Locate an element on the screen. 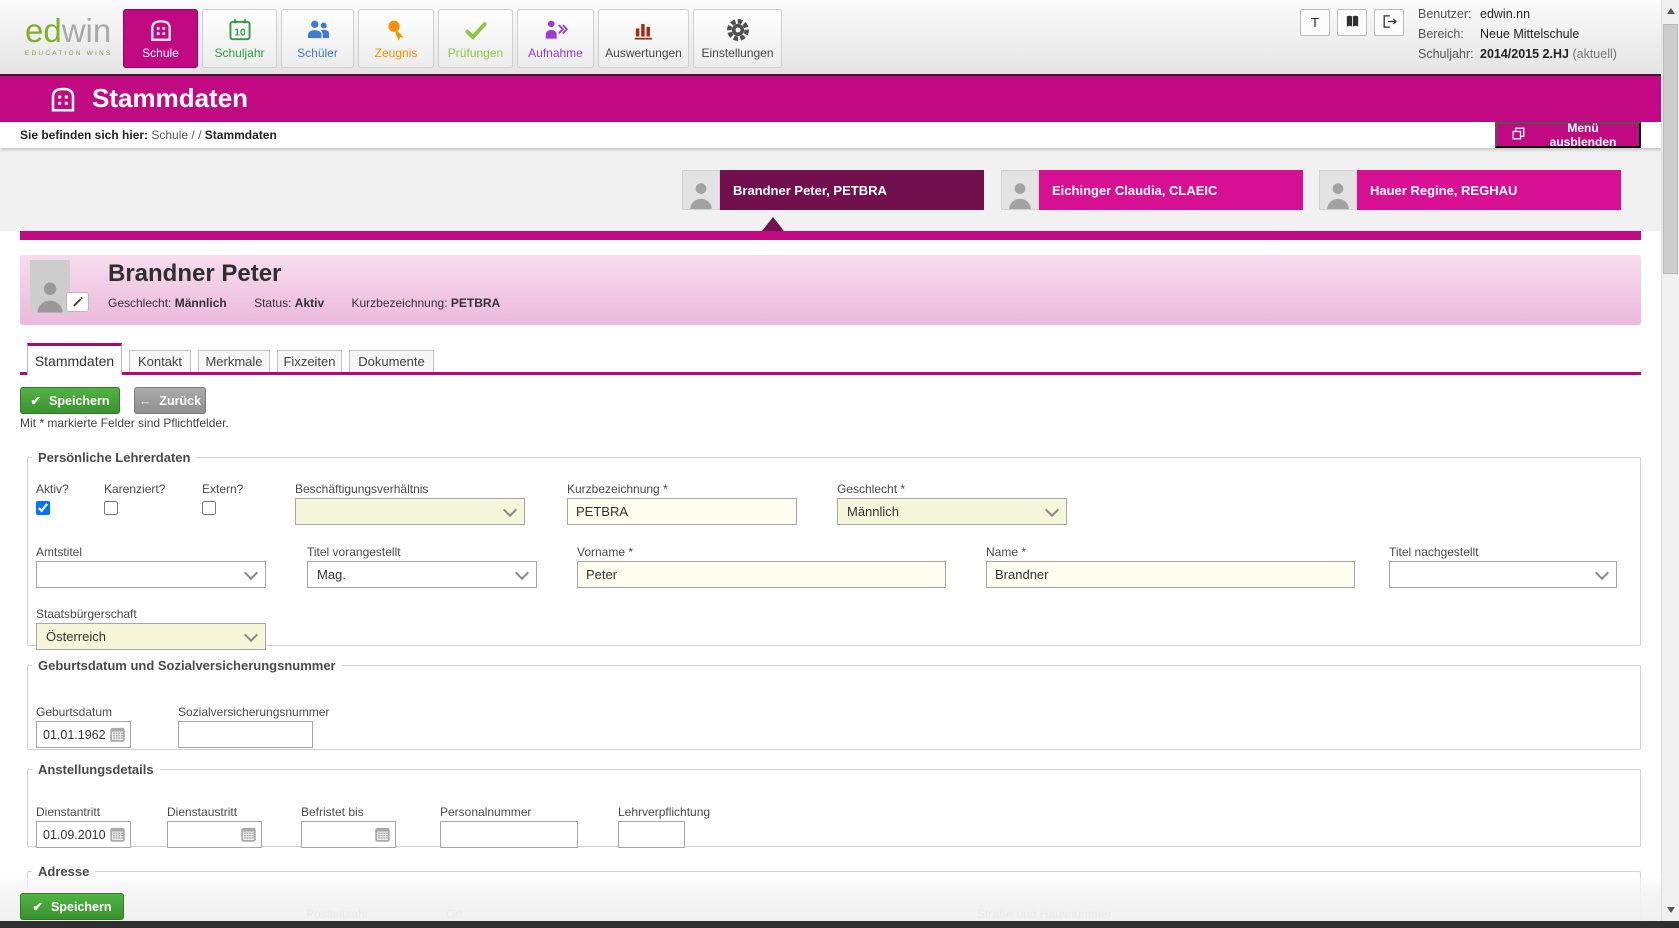 This screenshot has height=928, width=1679. name-label: Name * is located at coordinates (1006, 552).